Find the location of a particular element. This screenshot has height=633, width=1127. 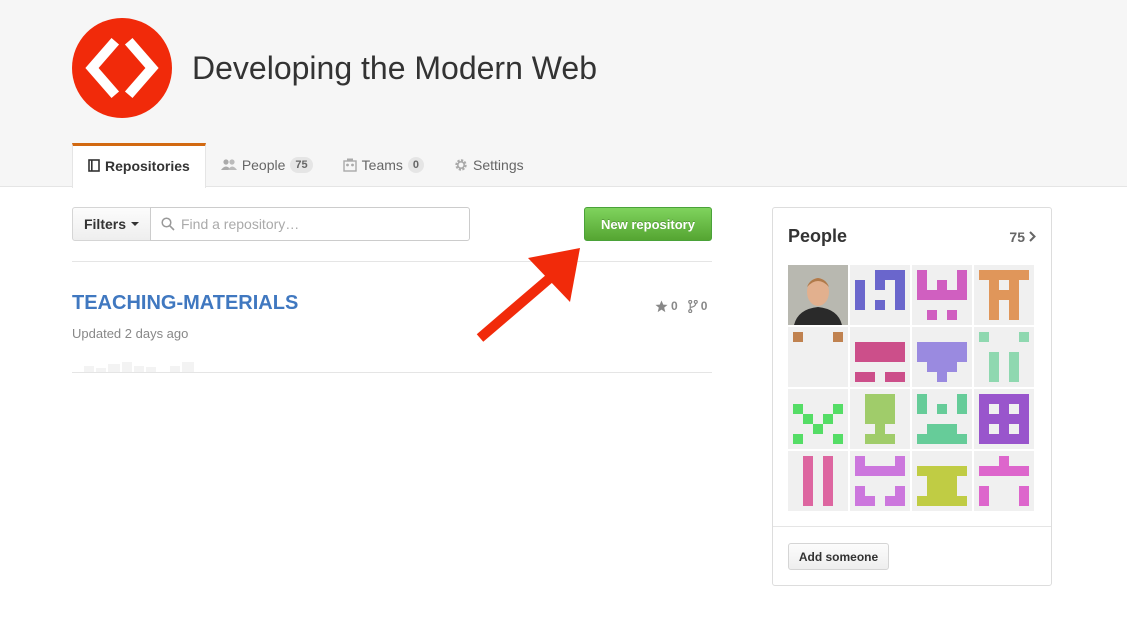

caret-down-icon is located at coordinates (135, 224).